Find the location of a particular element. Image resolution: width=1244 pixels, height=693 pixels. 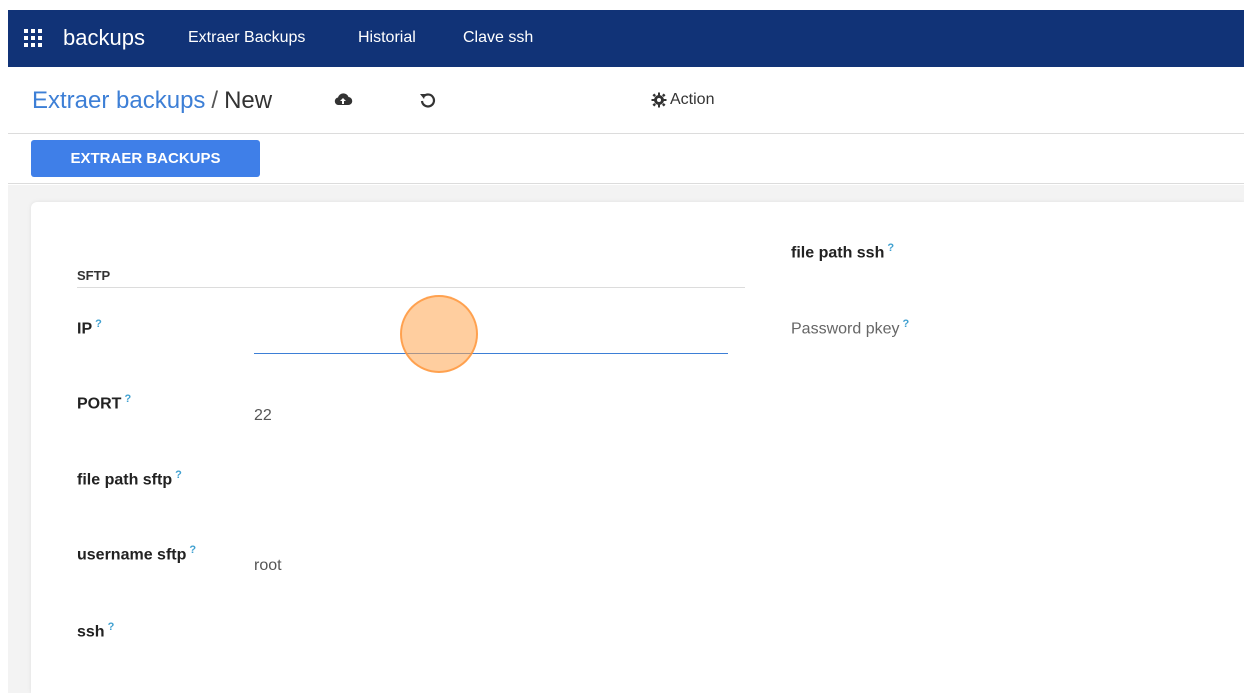

ssh-field is located at coordinates (491, 632).